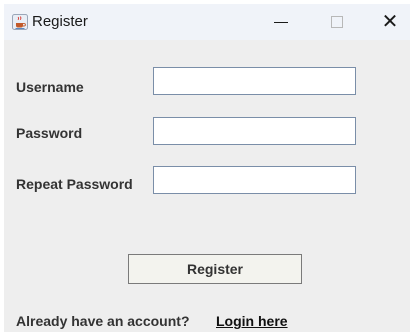 The height and width of the screenshot is (336, 416). I want to click on window-title: Register, so click(60, 21).